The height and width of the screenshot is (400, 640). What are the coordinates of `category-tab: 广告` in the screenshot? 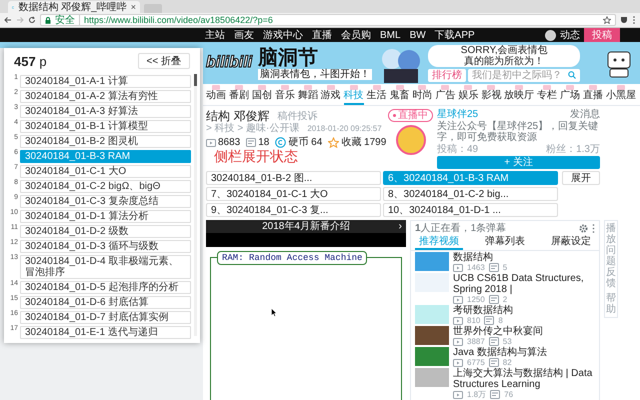 It's located at (445, 95).